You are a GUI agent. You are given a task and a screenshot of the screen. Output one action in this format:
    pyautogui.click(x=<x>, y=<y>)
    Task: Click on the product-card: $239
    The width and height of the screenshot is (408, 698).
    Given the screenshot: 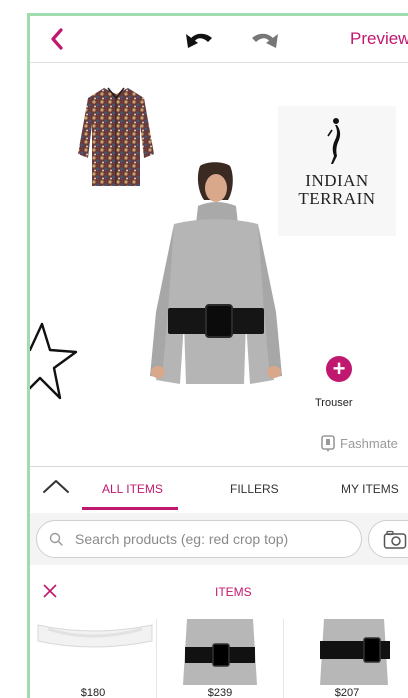 What is the action you would take?
    pyautogui.click(x=220, y=658)
    